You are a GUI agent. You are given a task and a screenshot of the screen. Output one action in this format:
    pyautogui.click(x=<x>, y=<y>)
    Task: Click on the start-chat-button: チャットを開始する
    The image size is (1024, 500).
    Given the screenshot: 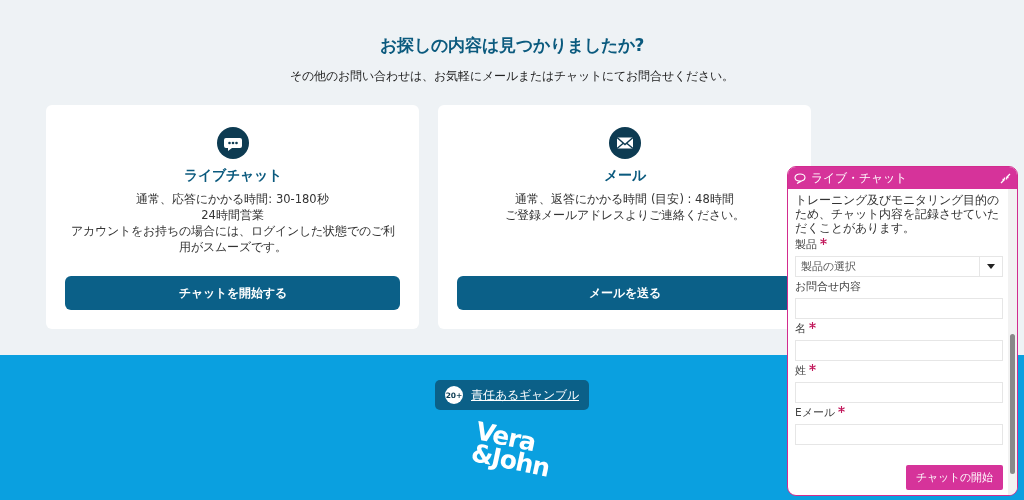 What is the action you would take?
    pyautogui.click(x=232, y=293)
    